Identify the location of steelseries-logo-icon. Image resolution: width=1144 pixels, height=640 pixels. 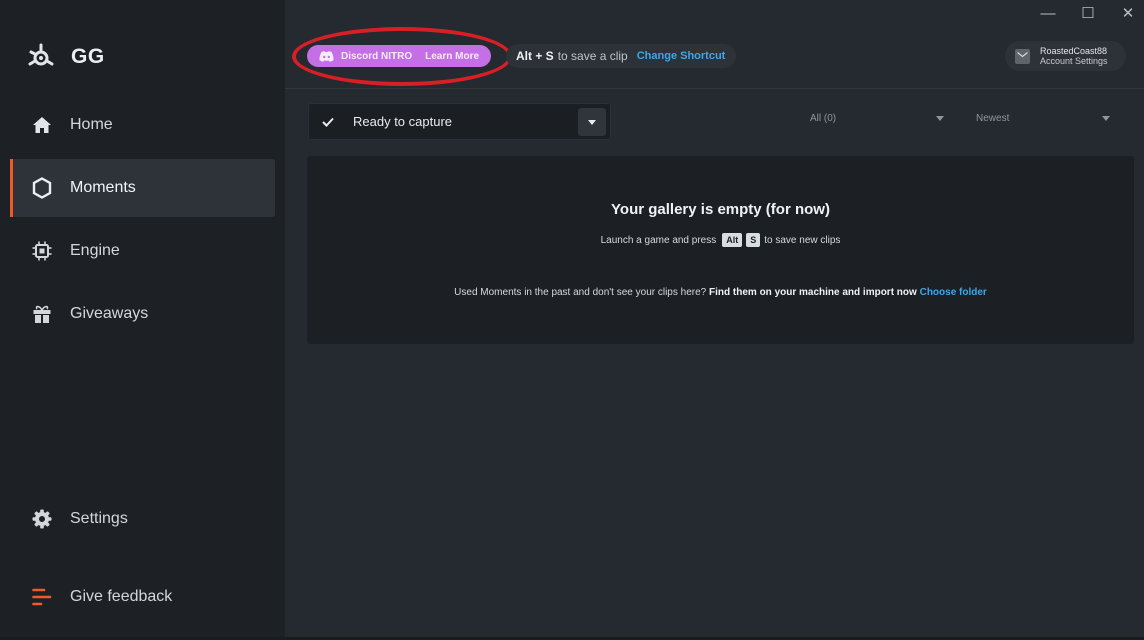
(41, 54).